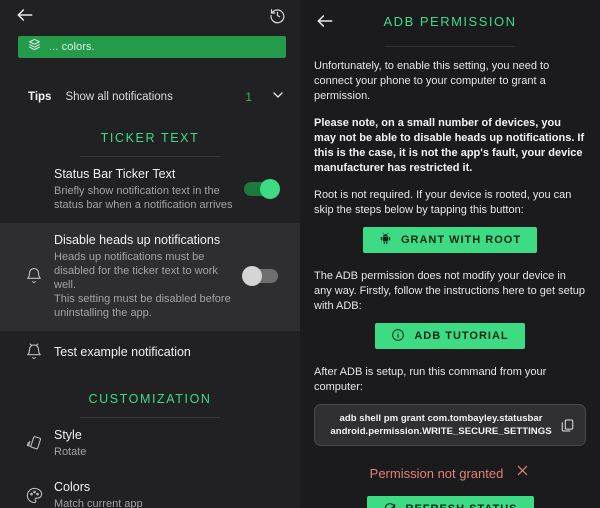 The image size is (600, 508). I want to click on tips-label: Tips, so click(40, 97).